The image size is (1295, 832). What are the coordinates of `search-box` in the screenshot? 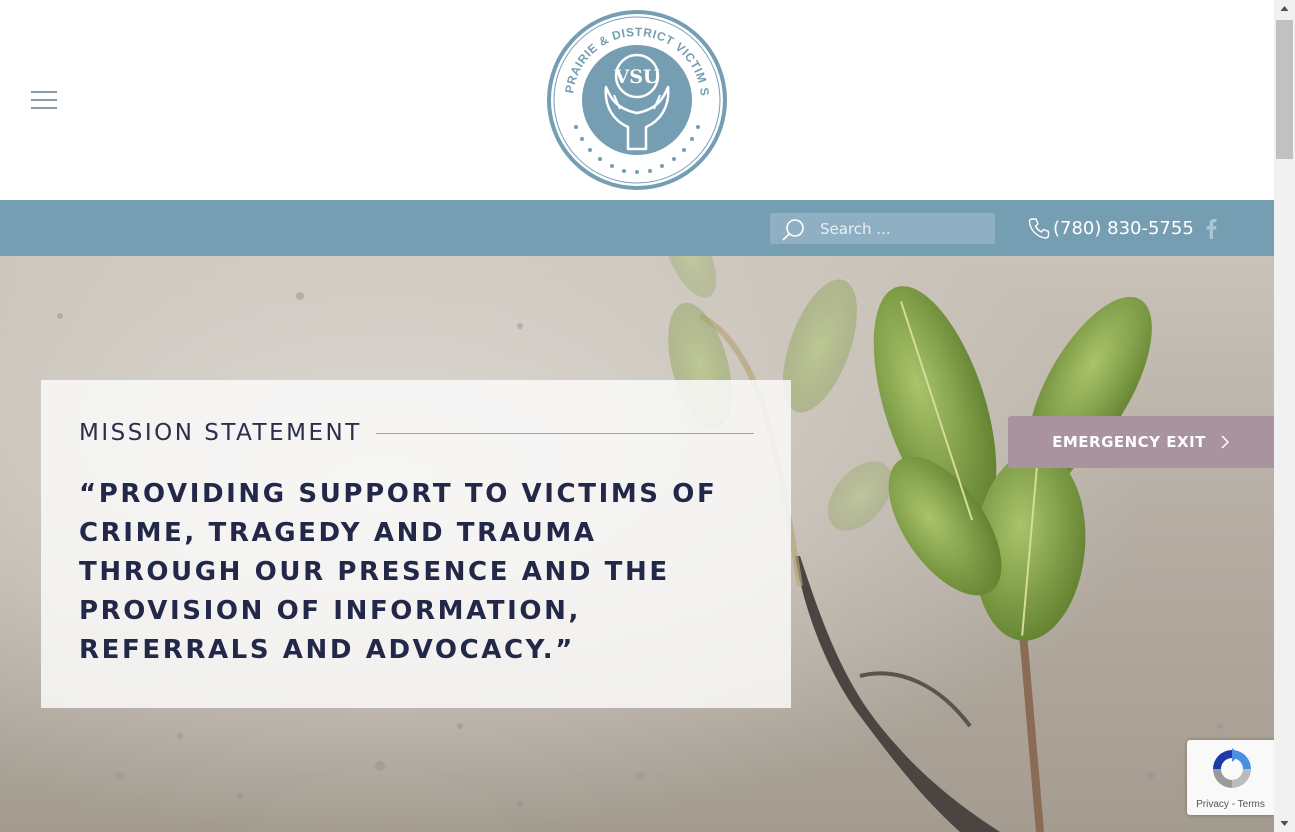 It's located at (882, 228).